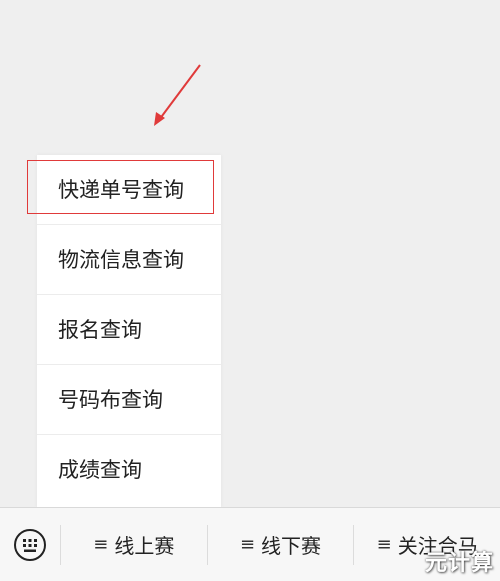 Image resolution: width=500 pixels, height=581 pixels. I want to click on bottom-menu-label: 关注合马, so click(437, 546).